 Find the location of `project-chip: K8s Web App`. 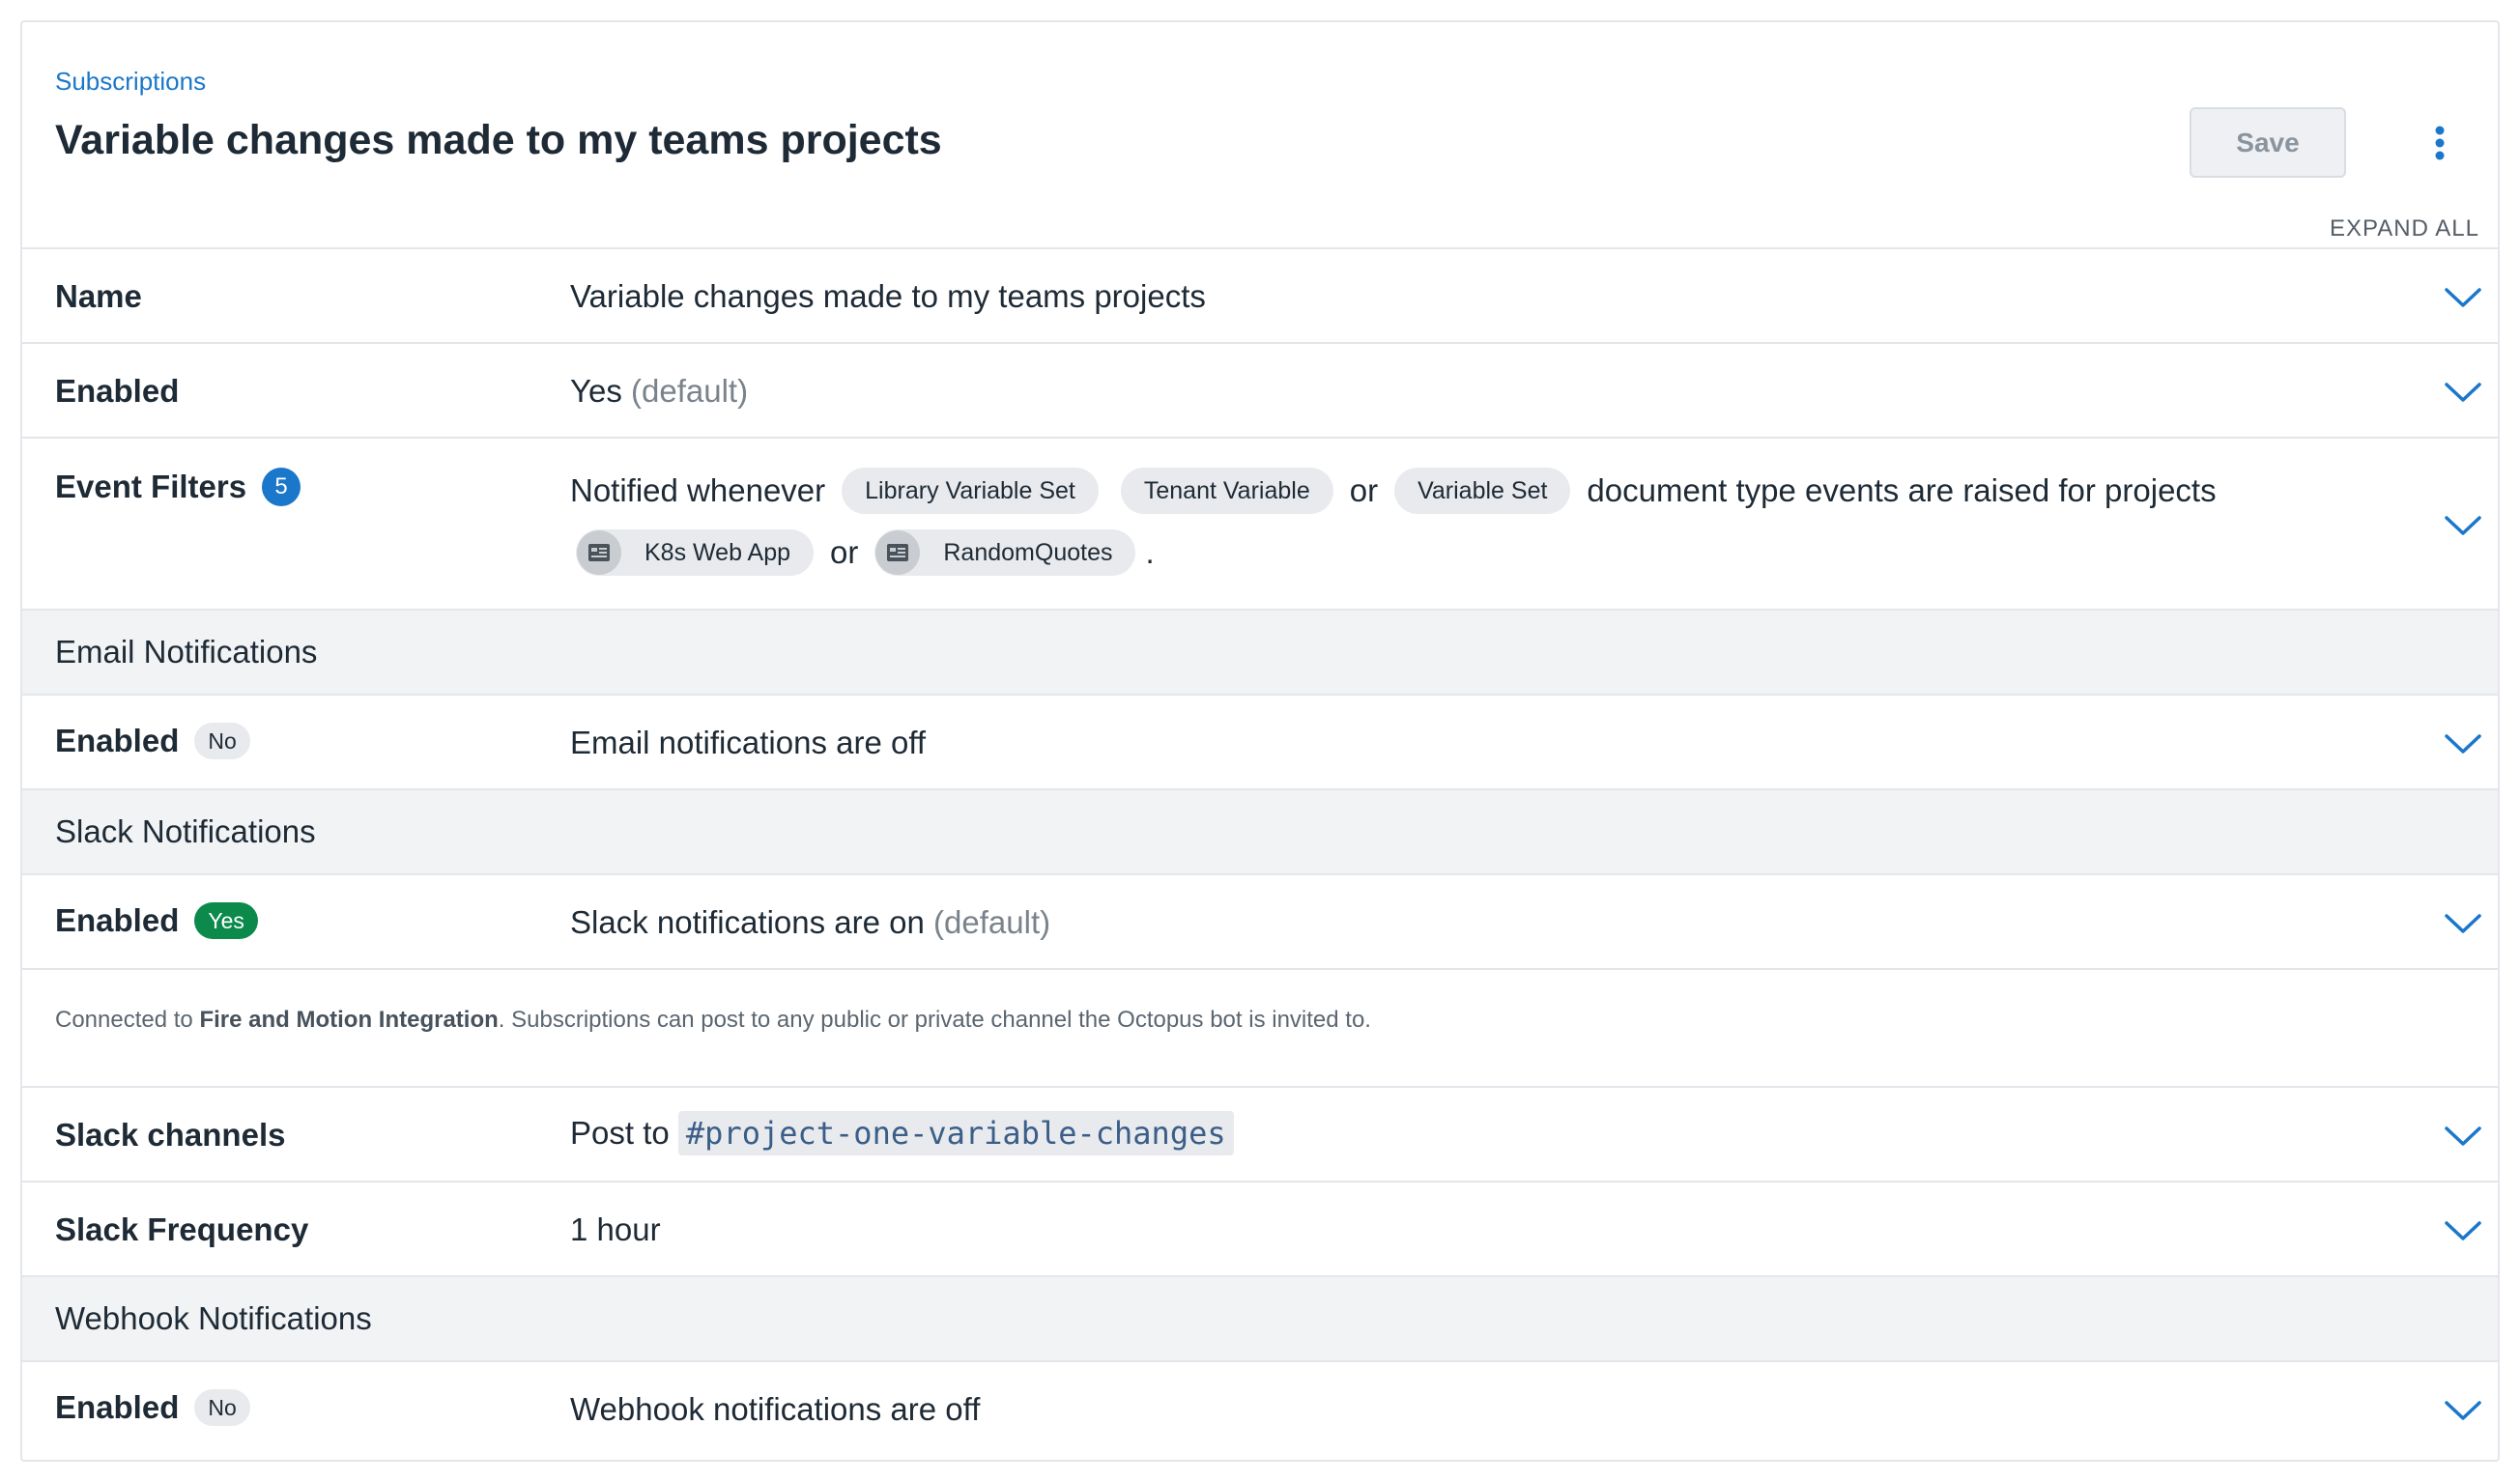

project-chip: K8s Web App is located at coordinates (695, 552).